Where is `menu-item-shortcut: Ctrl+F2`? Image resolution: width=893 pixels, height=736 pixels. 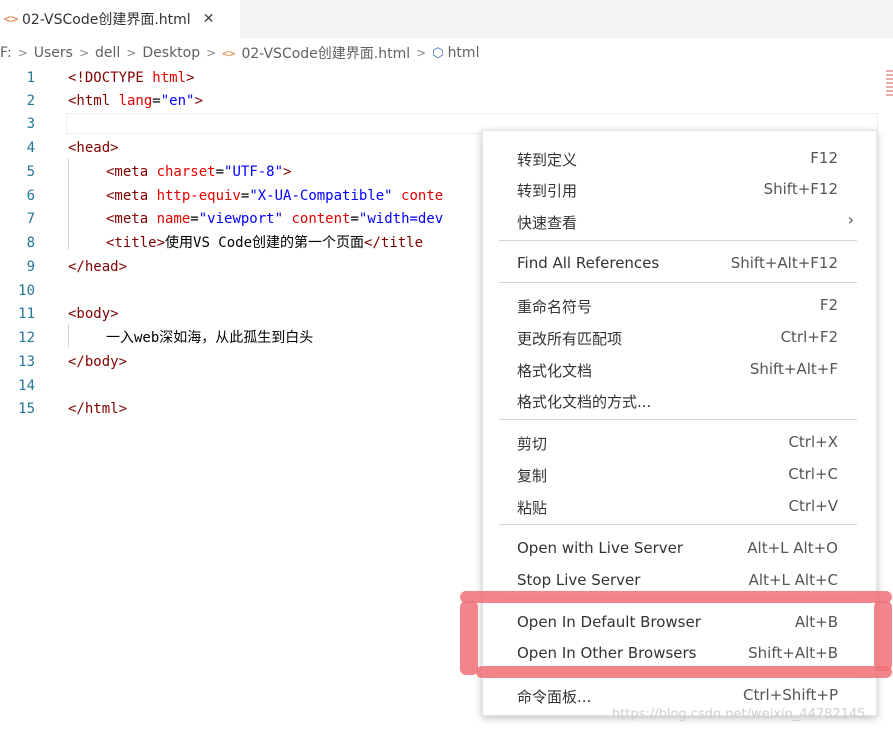
menu-item-shortcut: Ctrl+F2 is located at coordinates (809, 337).